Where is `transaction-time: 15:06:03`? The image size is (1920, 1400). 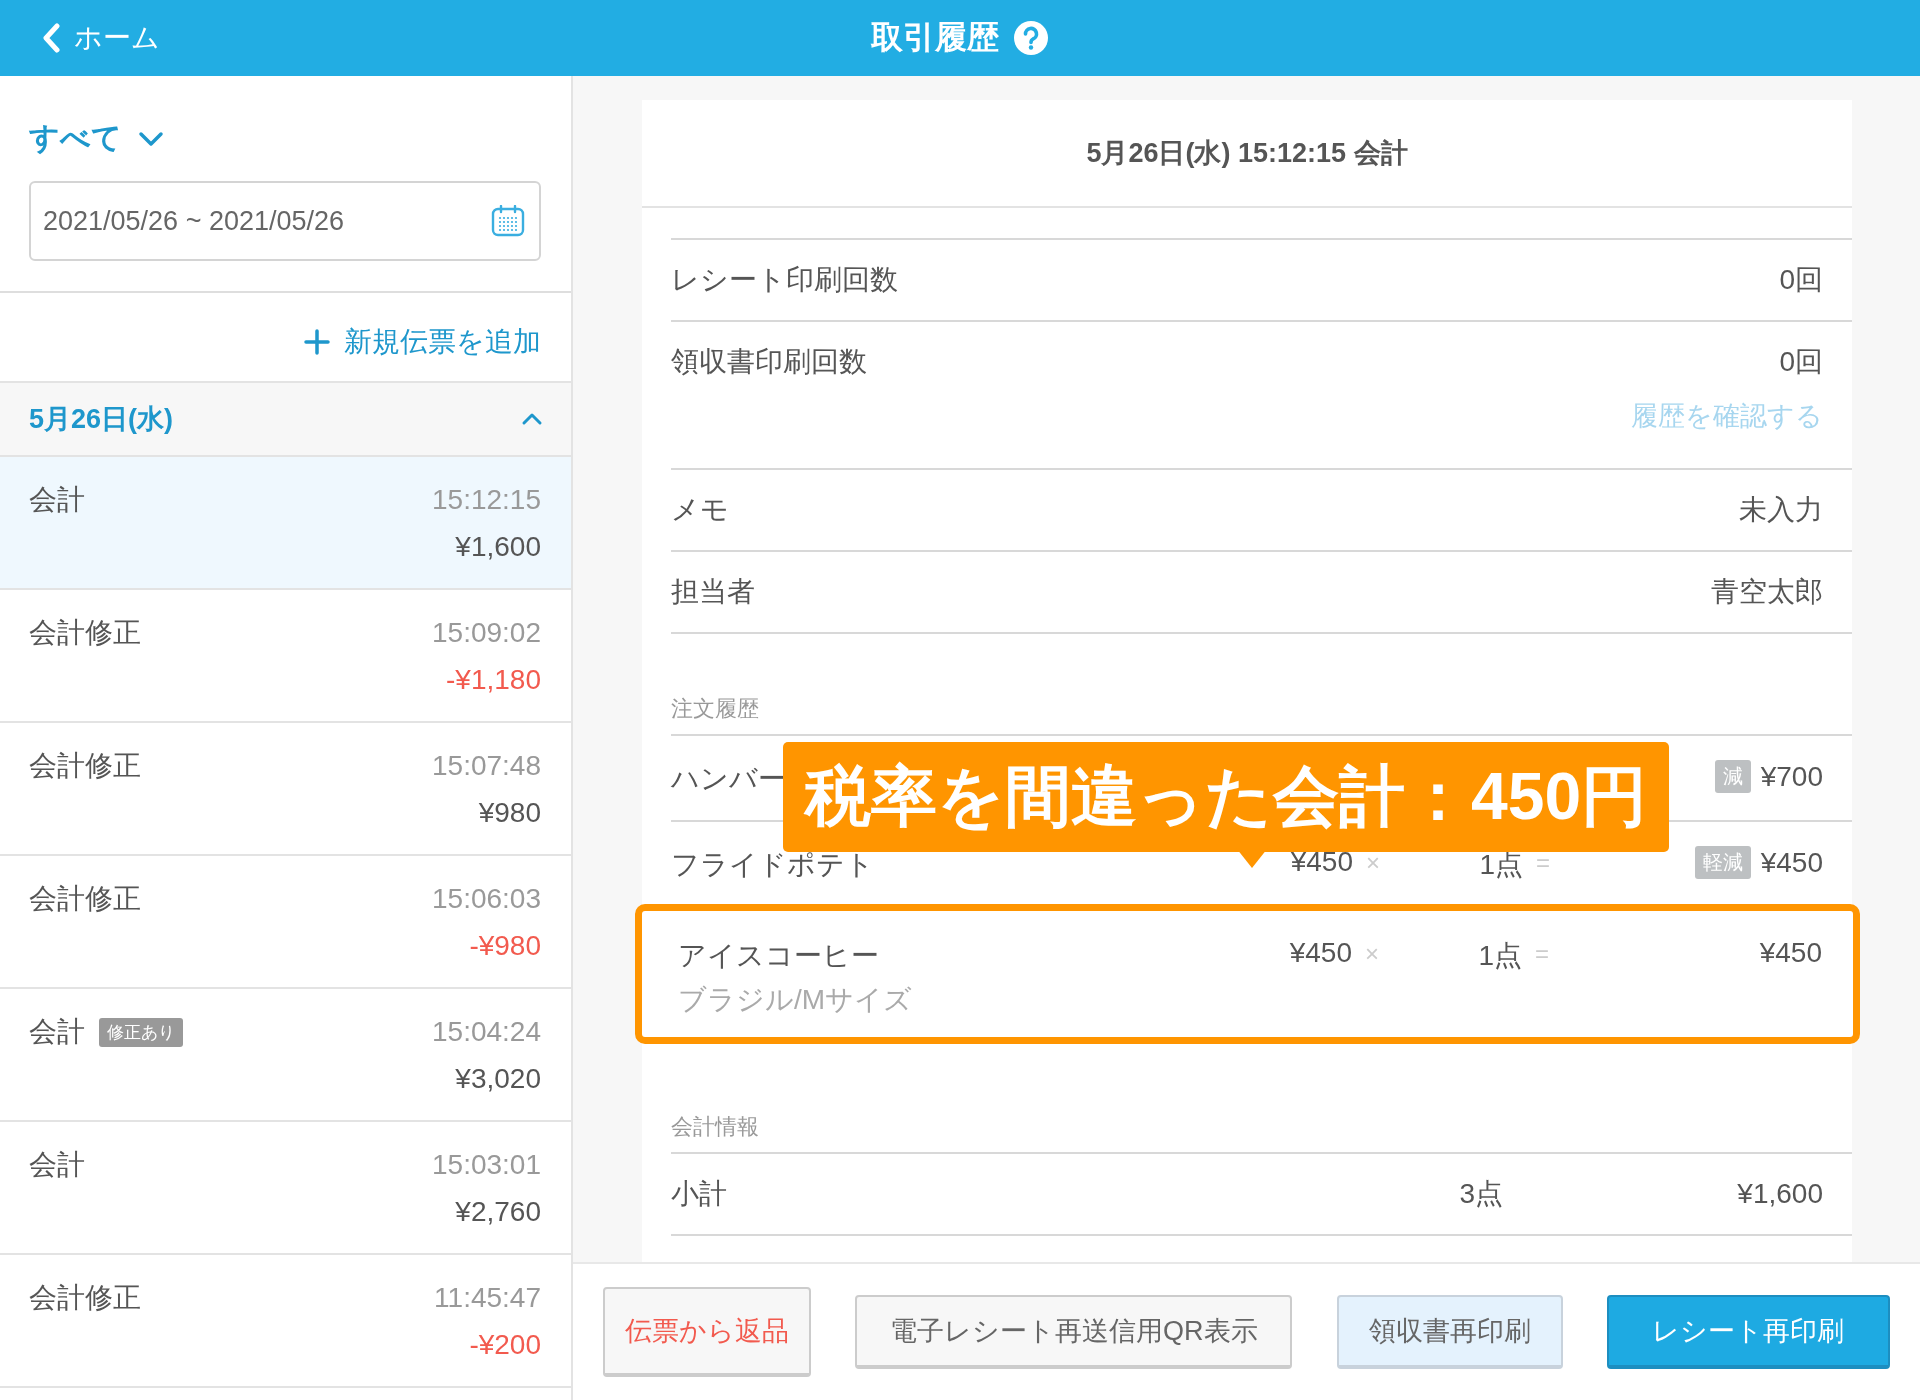
transaction-time: 15:06:03 is located at coordinates (486, 899).